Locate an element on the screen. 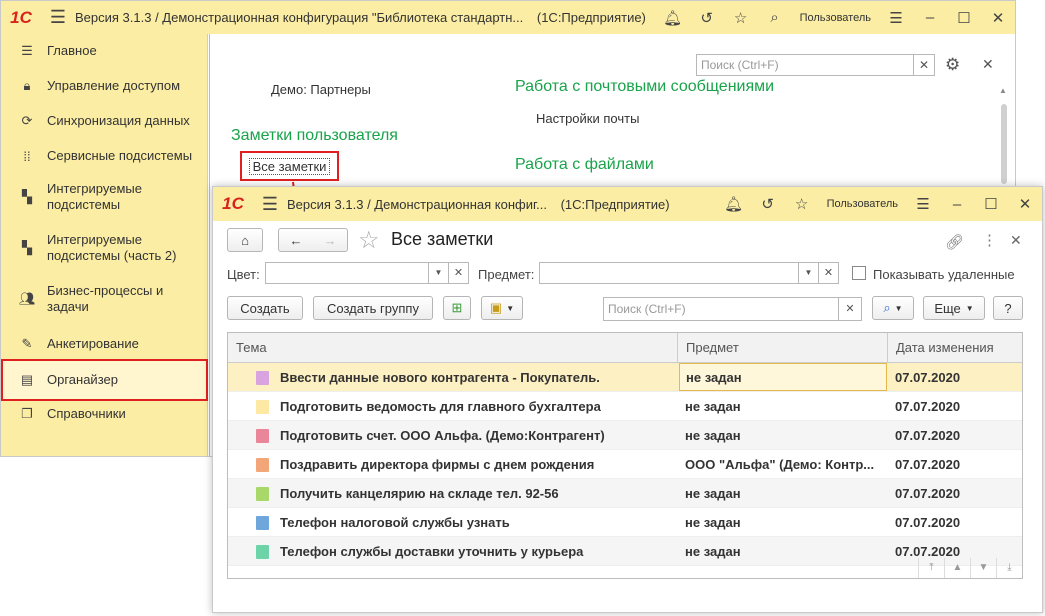 This screenshot has height=616, width=1045. search-icon: ⌕ is located at coordinates (775, 17).